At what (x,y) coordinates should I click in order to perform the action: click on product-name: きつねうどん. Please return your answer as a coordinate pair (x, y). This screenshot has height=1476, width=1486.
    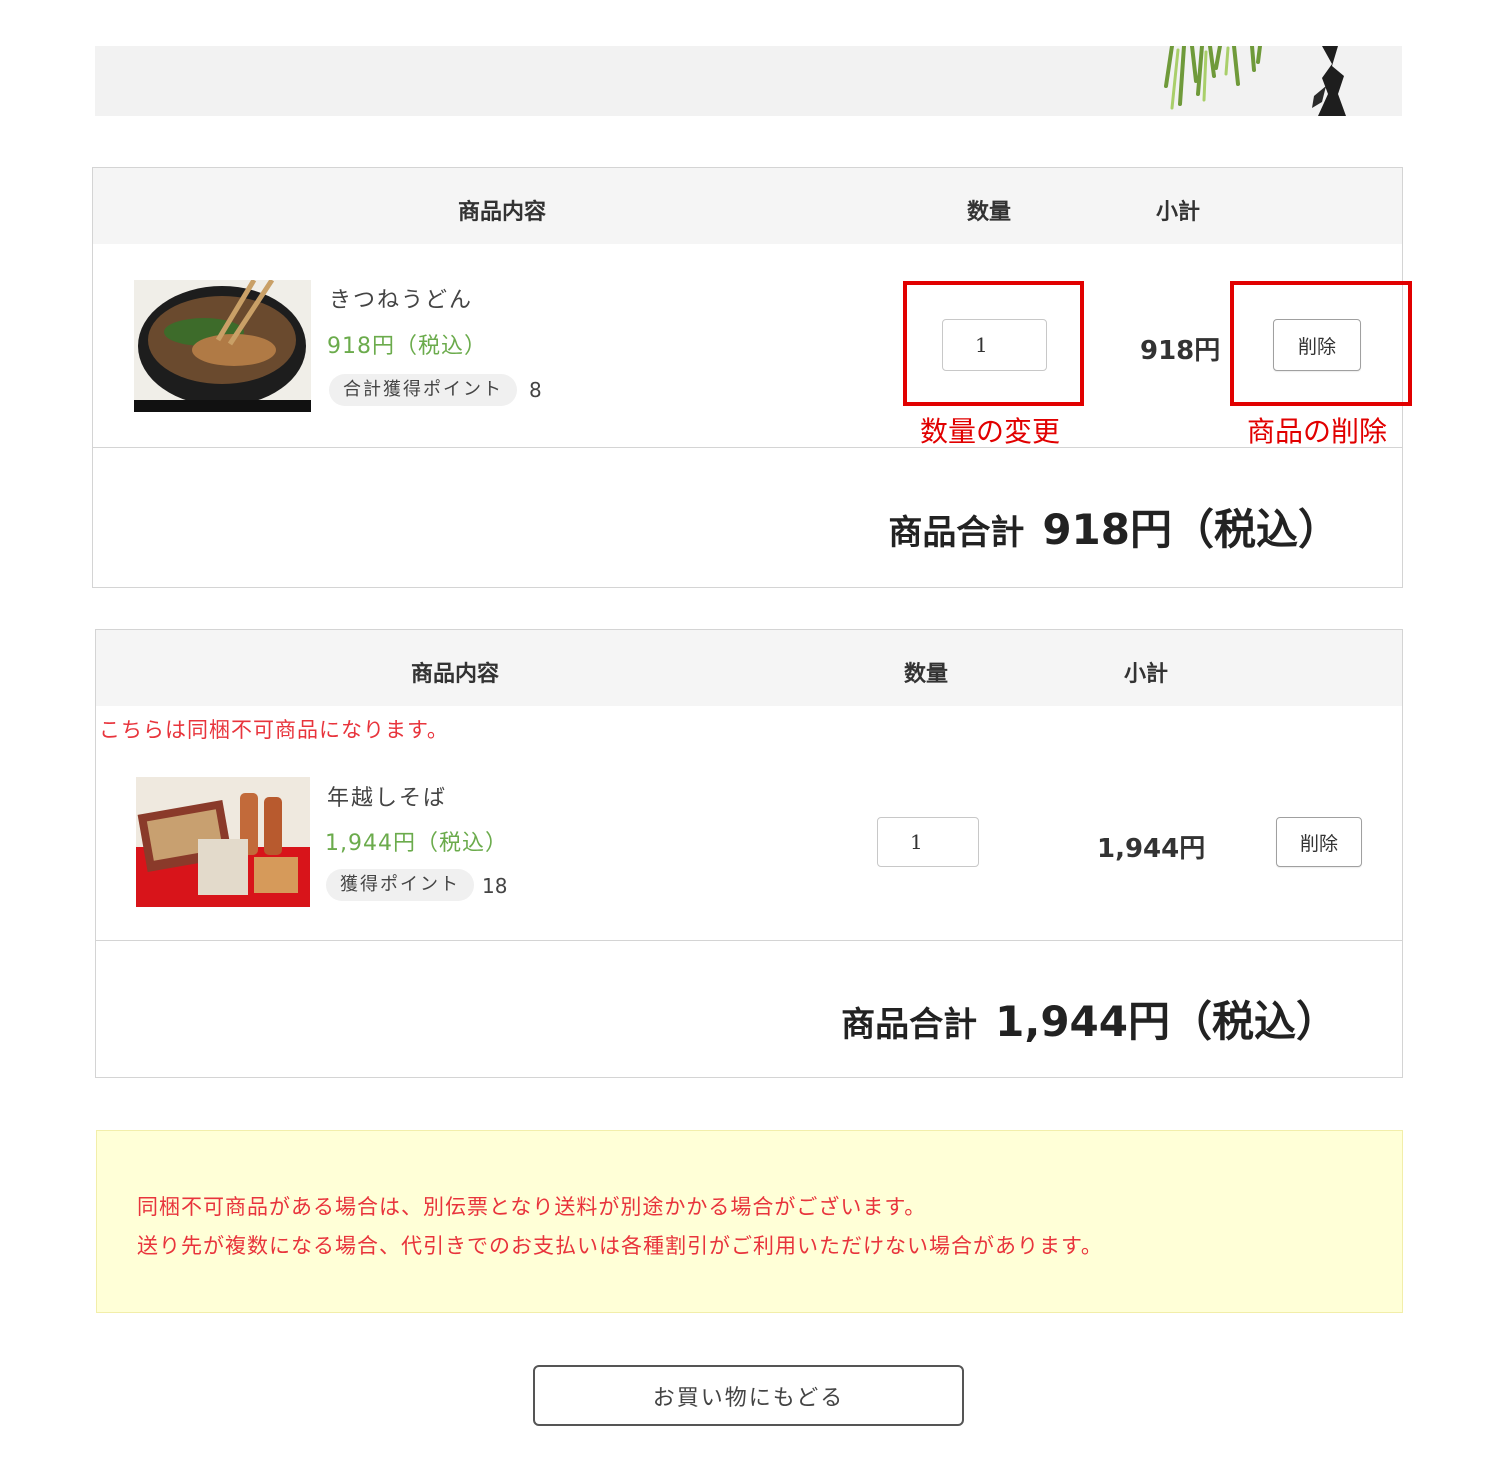
    Looking at the image, I should click on (401, 298).